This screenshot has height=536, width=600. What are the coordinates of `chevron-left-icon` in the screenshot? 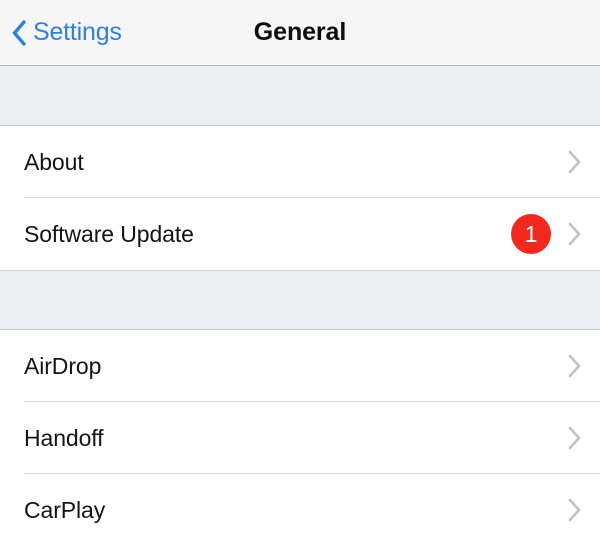 It's located at (19, 32).